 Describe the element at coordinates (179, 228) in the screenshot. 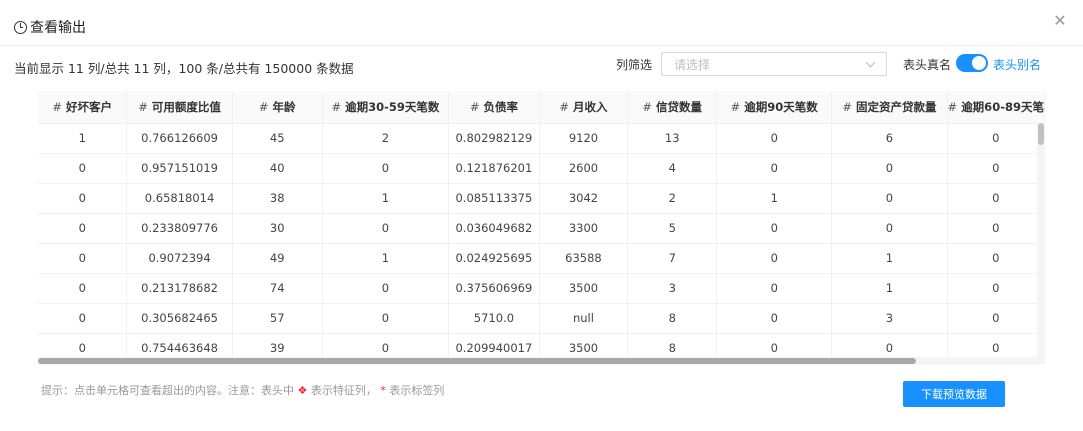

I see `table-cell: 0.233809776` at that location.